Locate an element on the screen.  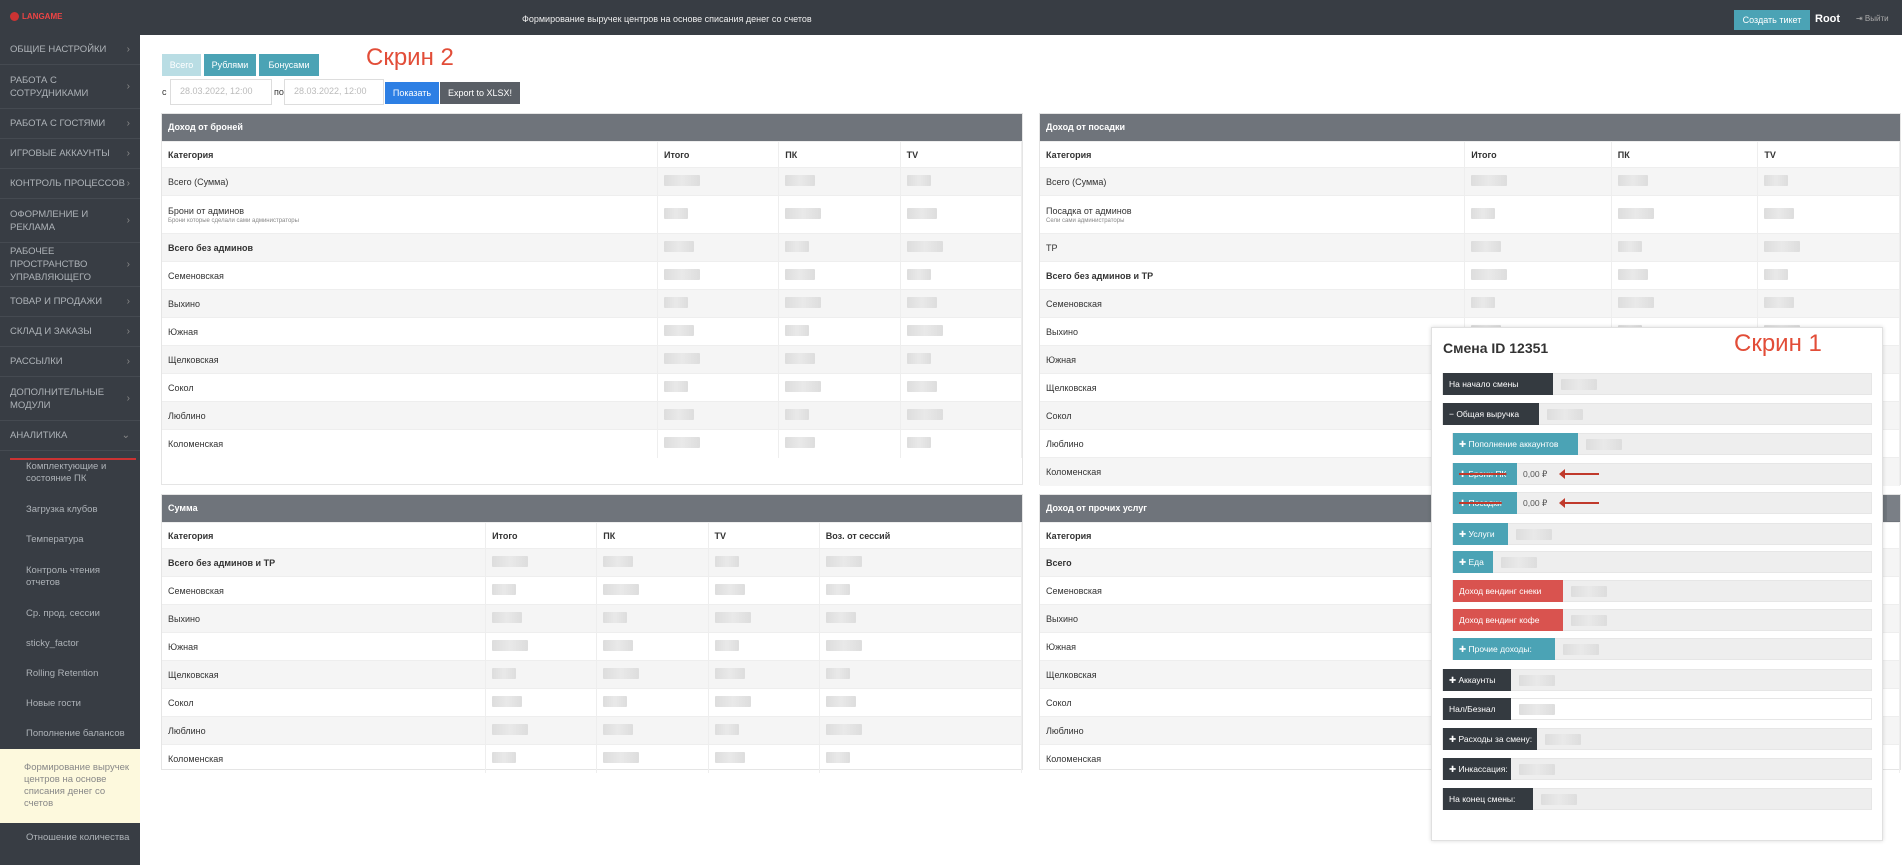
sidebar-item-7: ТОВАР И ПРОДАЖИ › is located at coordinates (70, 302).